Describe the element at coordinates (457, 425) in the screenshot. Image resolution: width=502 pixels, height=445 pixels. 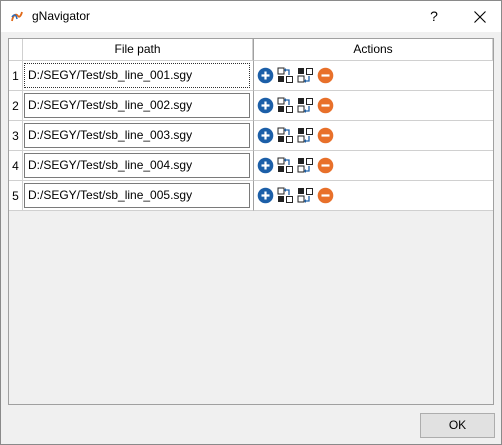
I see `ok-button: OK` at that location.